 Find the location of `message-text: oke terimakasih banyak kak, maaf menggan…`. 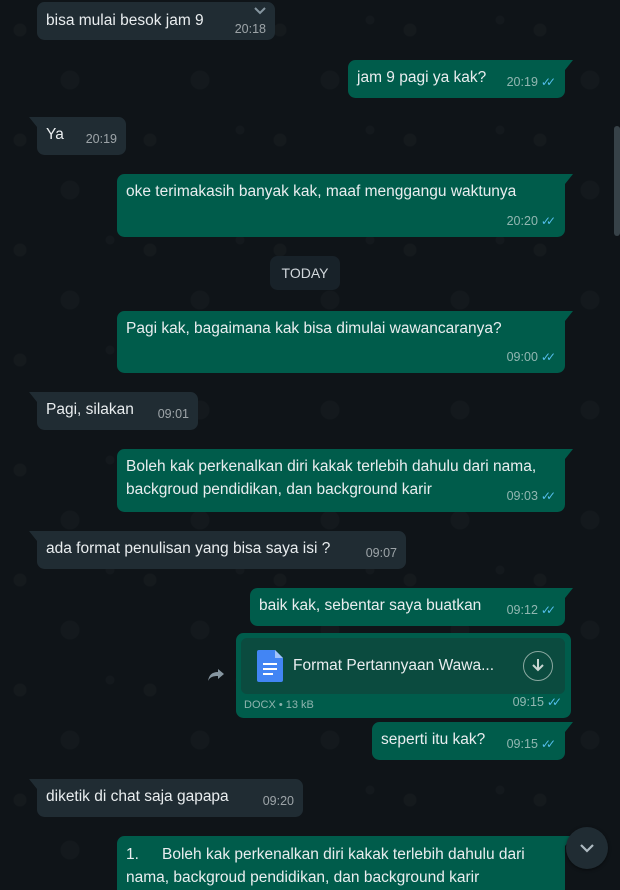

message-text: oke terimakasih banyak kak, maaf menggan… is located at coordinates (321, 191).